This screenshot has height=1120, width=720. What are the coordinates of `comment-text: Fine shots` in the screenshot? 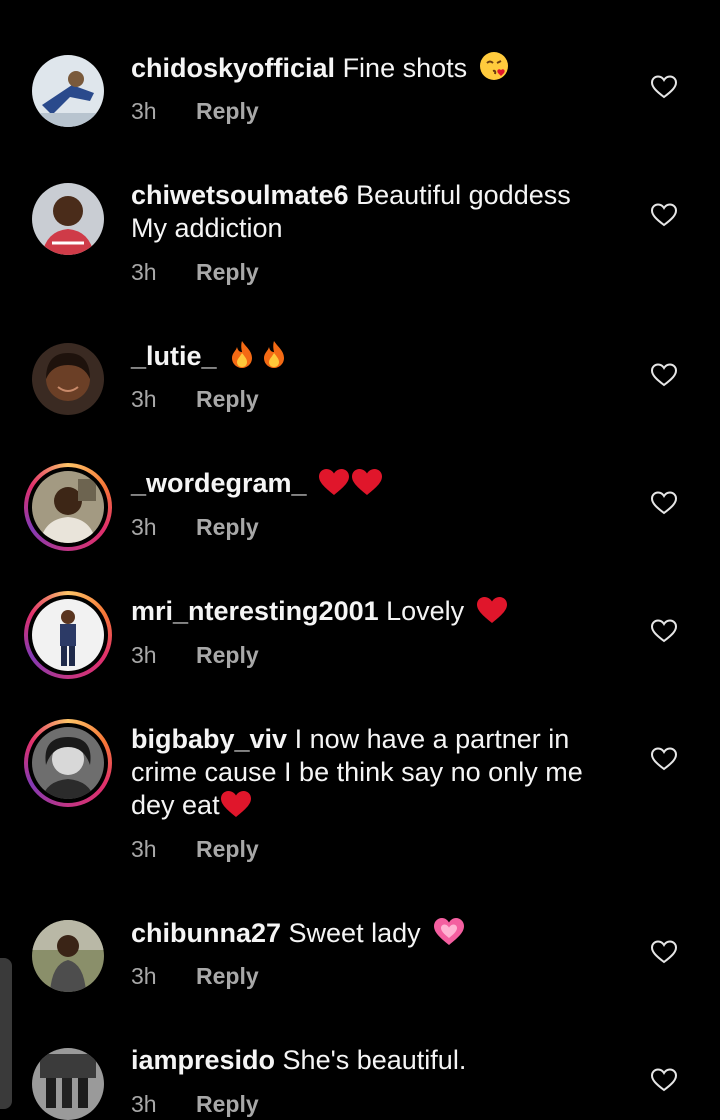 It's located at (405, 68).